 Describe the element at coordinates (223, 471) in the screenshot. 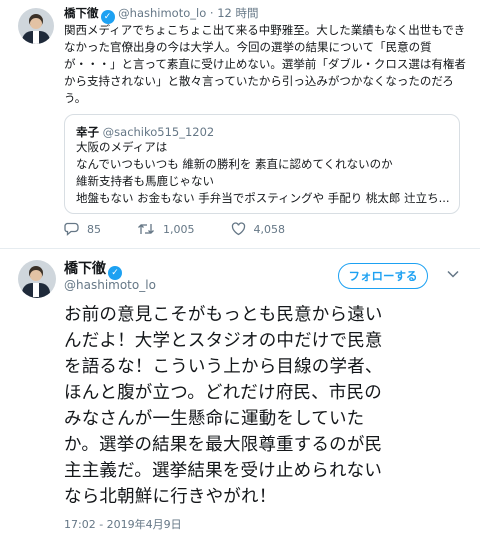

I see `main-body-line: 主主義だ。選挙結果を受け止められない` at that location.